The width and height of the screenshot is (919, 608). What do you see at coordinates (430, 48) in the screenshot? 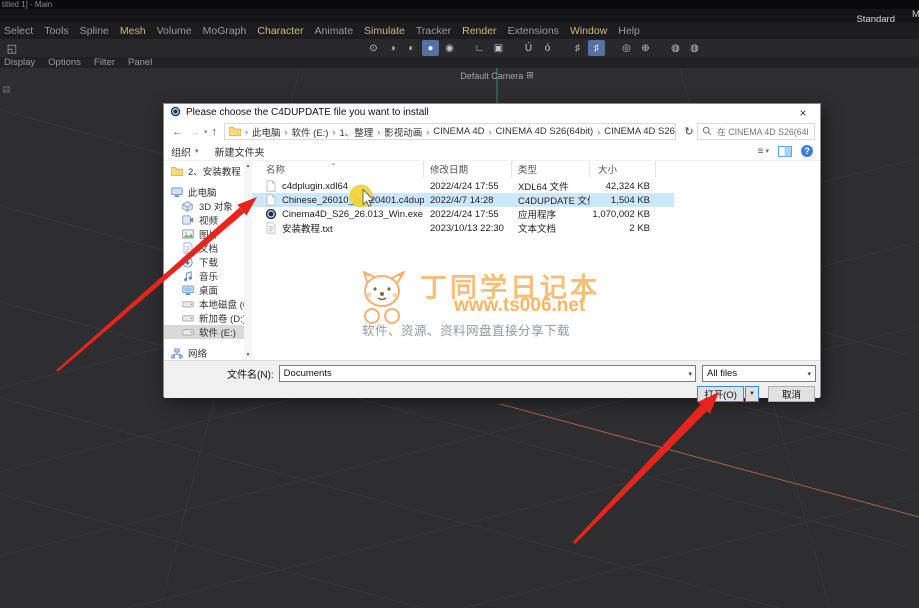
I see `toolbar-icon: ●` at bounding box center [430, 48].